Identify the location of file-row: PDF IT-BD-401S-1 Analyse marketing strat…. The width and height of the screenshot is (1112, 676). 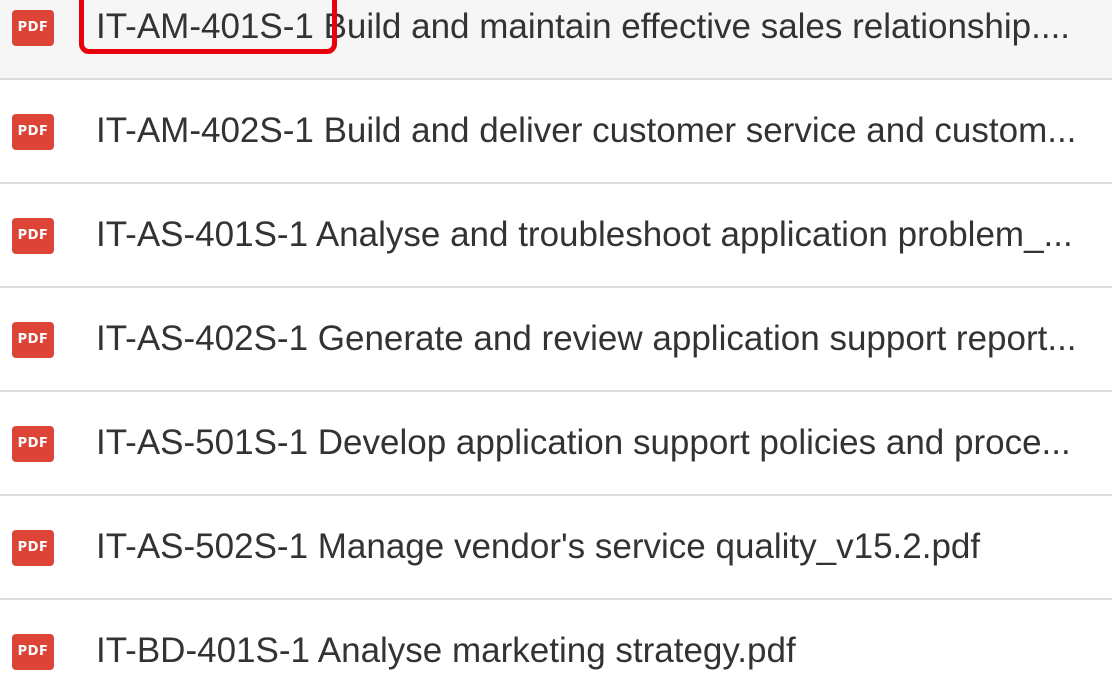
(556, 638).